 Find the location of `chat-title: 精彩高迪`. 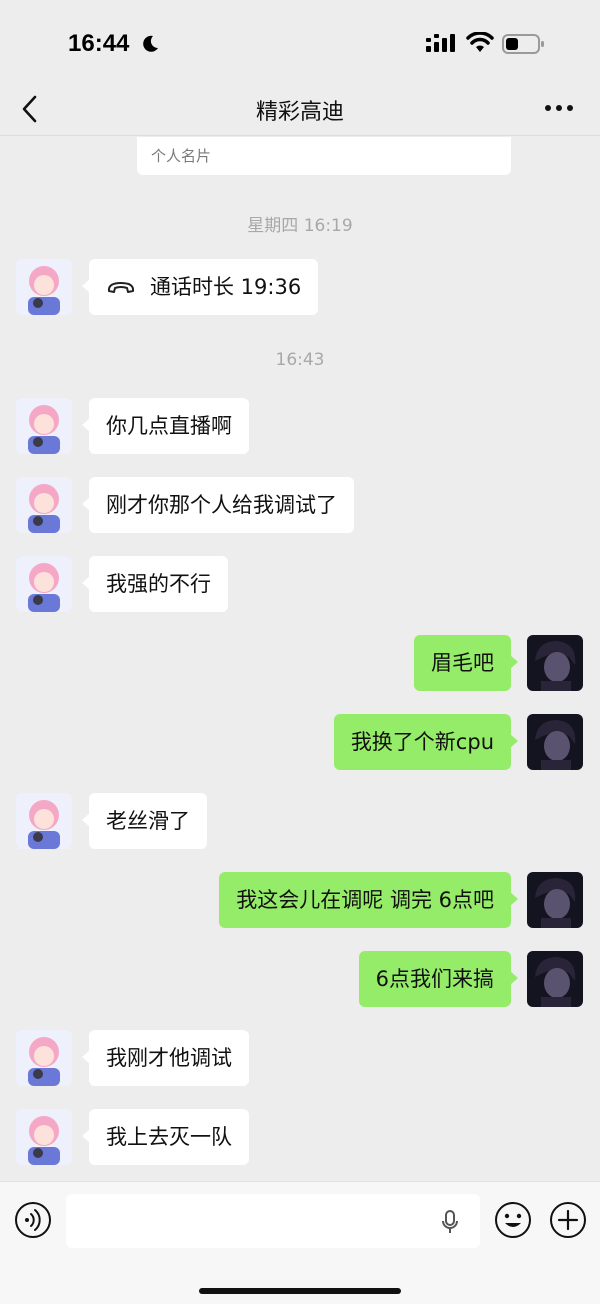

chat-title: 精彩高迪 is located at coordinates (299, 112).